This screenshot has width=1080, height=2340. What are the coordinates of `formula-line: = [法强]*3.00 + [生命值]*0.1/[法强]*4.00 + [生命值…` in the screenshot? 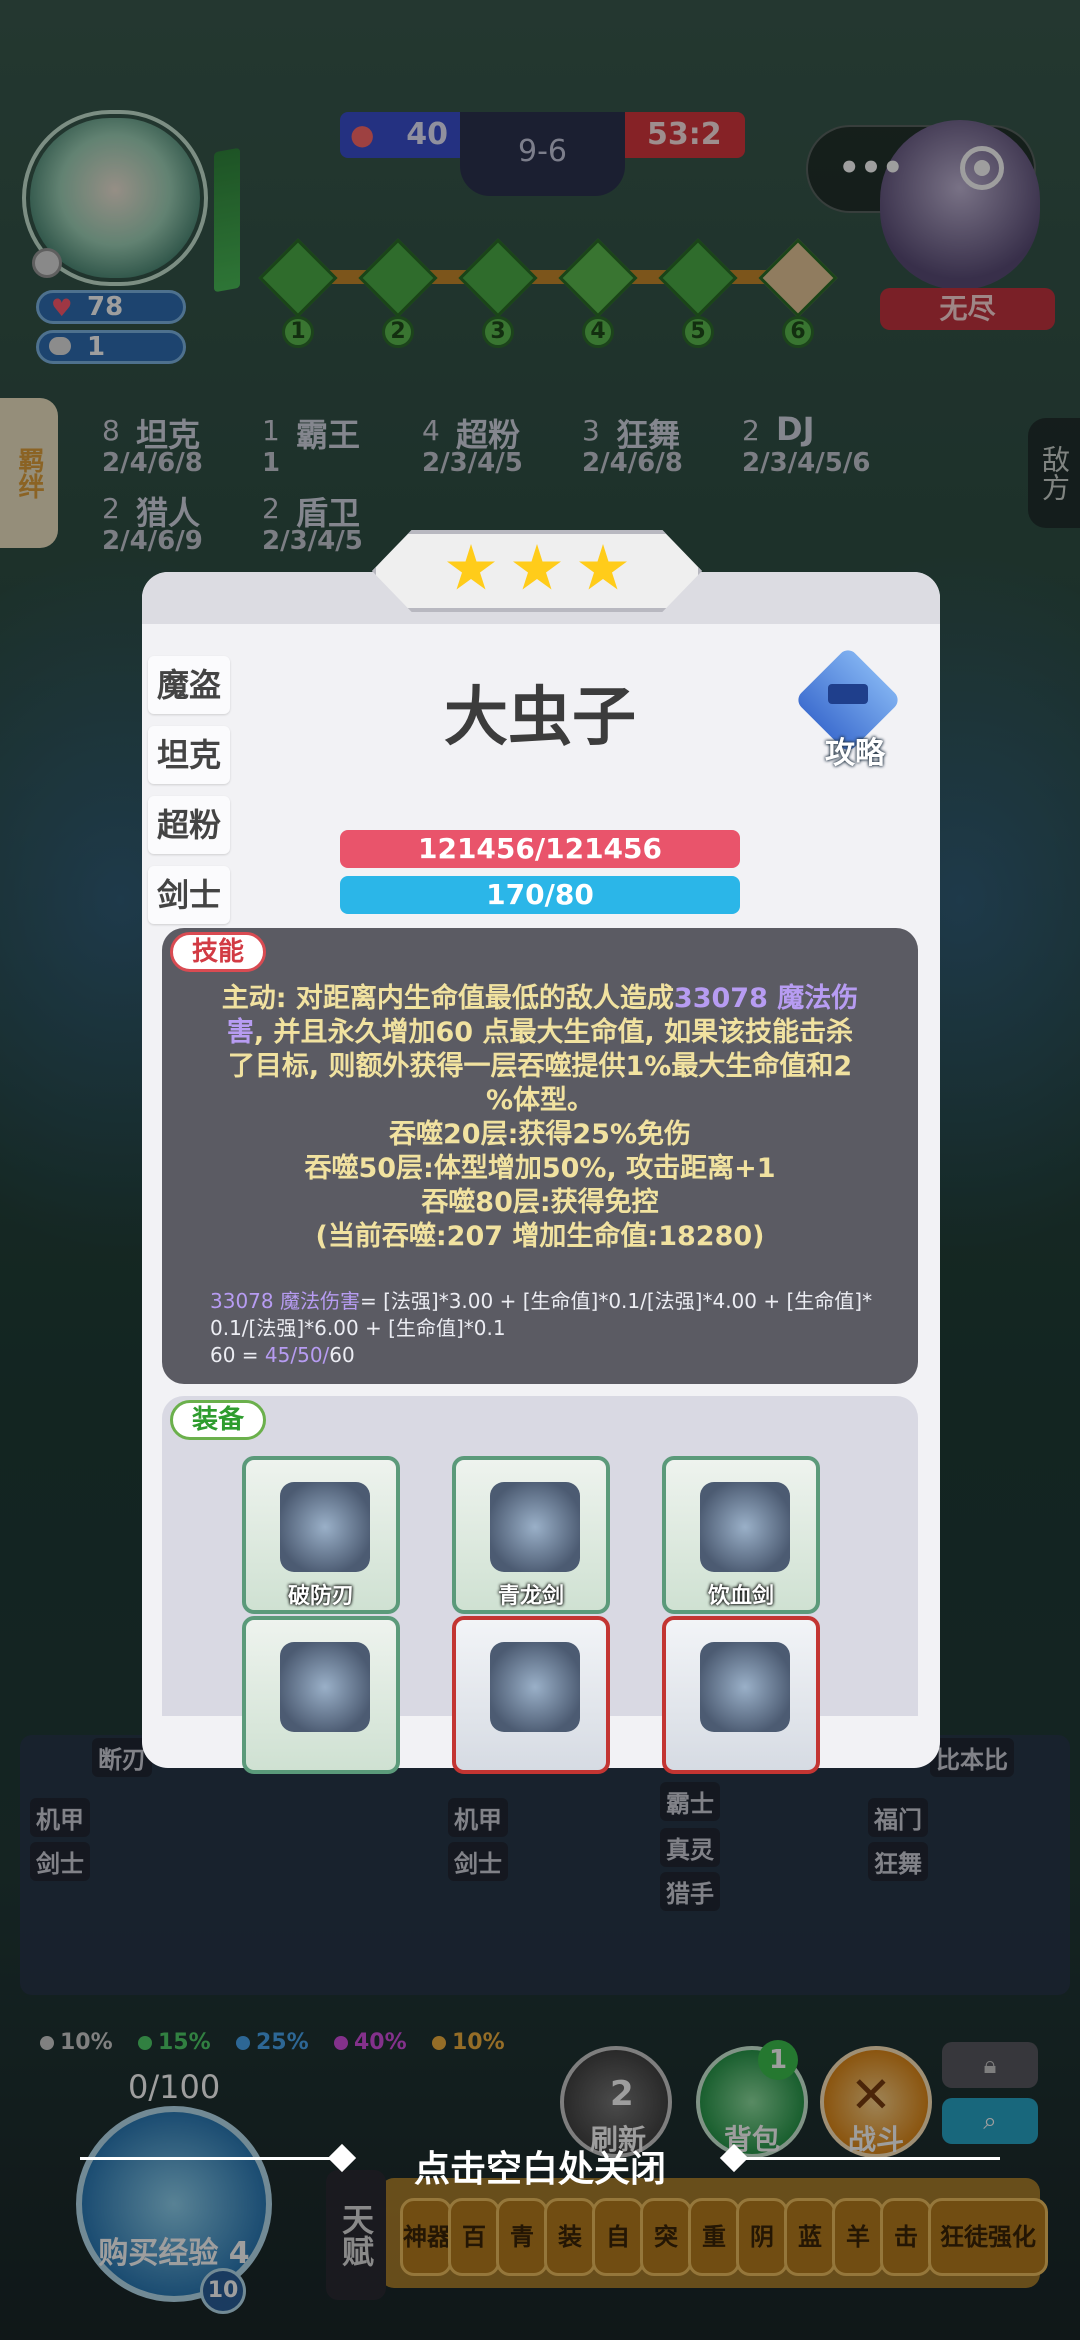 It's located at (616, 1301).